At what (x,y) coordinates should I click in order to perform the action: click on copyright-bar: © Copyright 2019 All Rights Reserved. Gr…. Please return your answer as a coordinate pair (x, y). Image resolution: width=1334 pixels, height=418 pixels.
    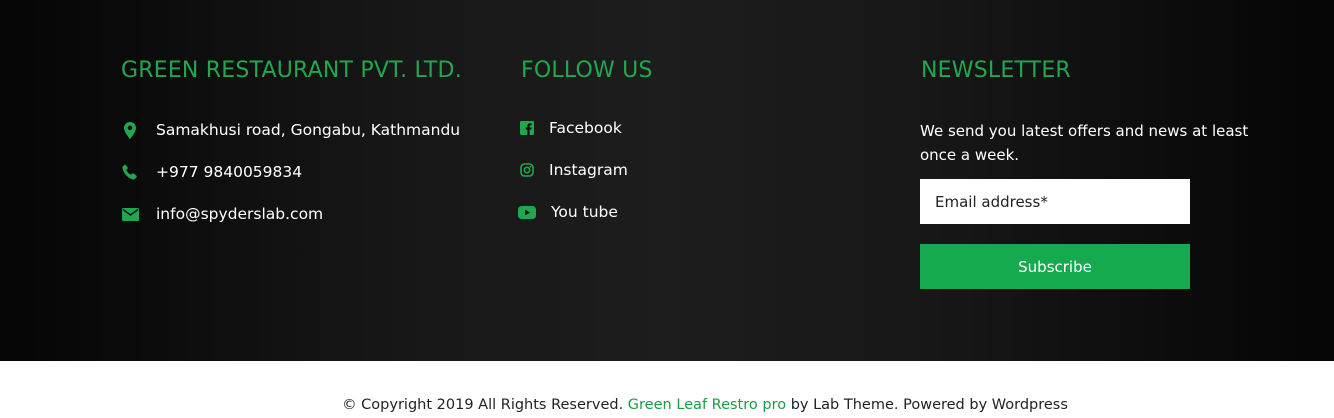
    Looking at the image, I should click on (667, 405).